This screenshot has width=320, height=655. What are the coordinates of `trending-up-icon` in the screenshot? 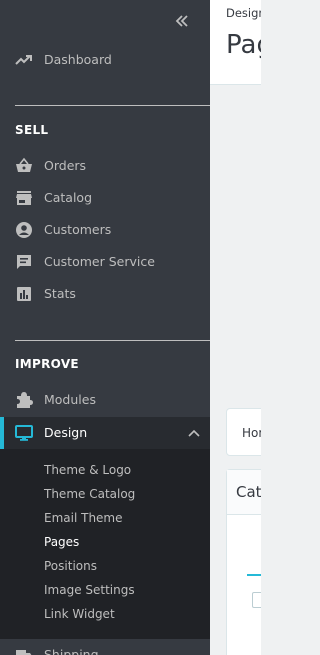 It's located at (24, 60).